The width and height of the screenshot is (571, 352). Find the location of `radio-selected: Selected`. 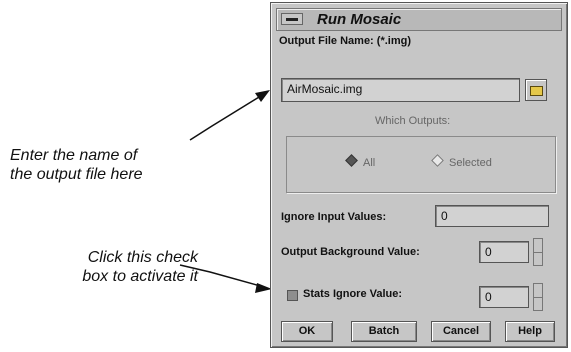

radio-selected: Selected is located at coordinates (461, 161).